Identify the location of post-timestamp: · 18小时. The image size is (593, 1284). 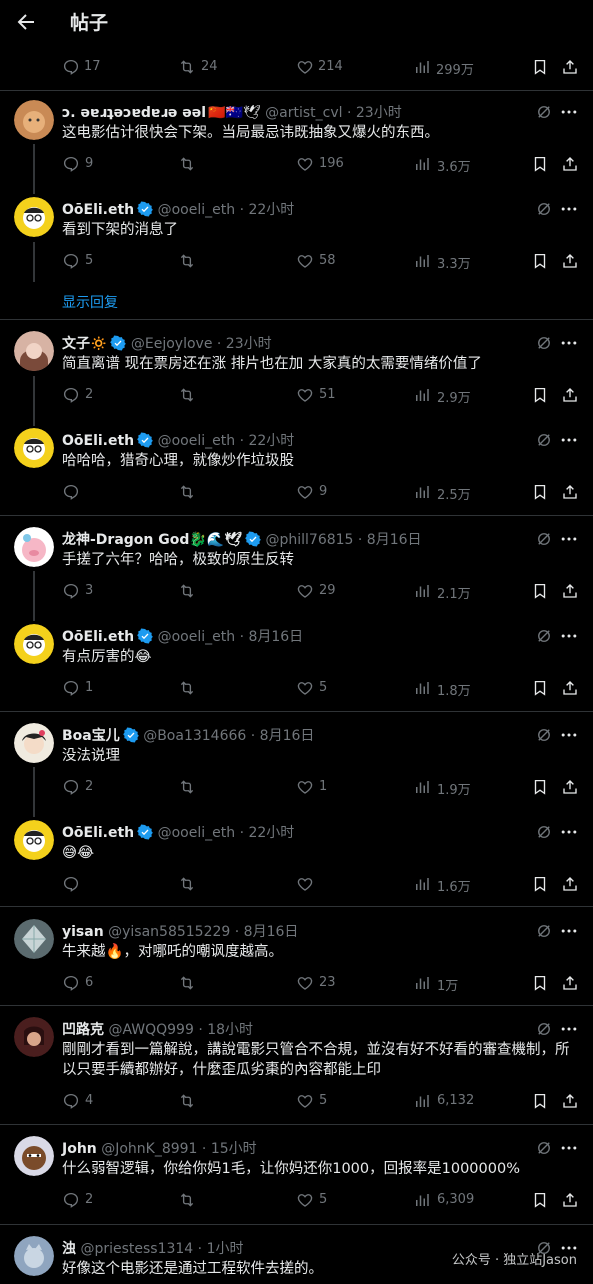
(225, 1030).